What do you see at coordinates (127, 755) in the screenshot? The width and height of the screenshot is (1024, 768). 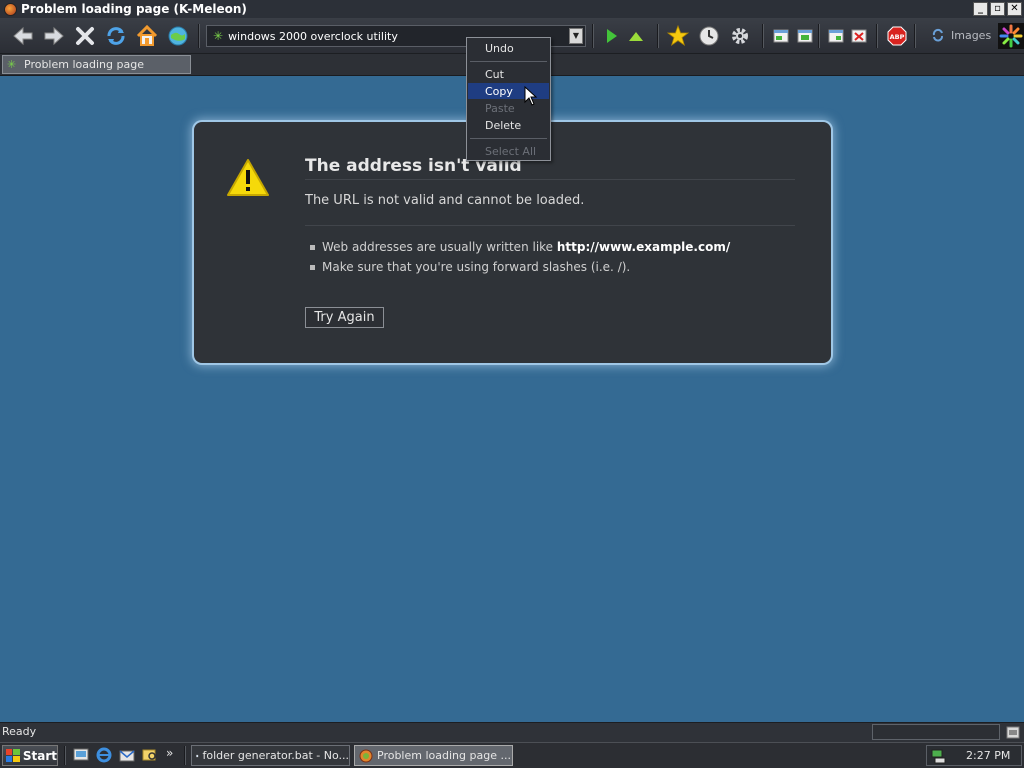 I see `outlook-express-icon` at bounding box center [127, 755].